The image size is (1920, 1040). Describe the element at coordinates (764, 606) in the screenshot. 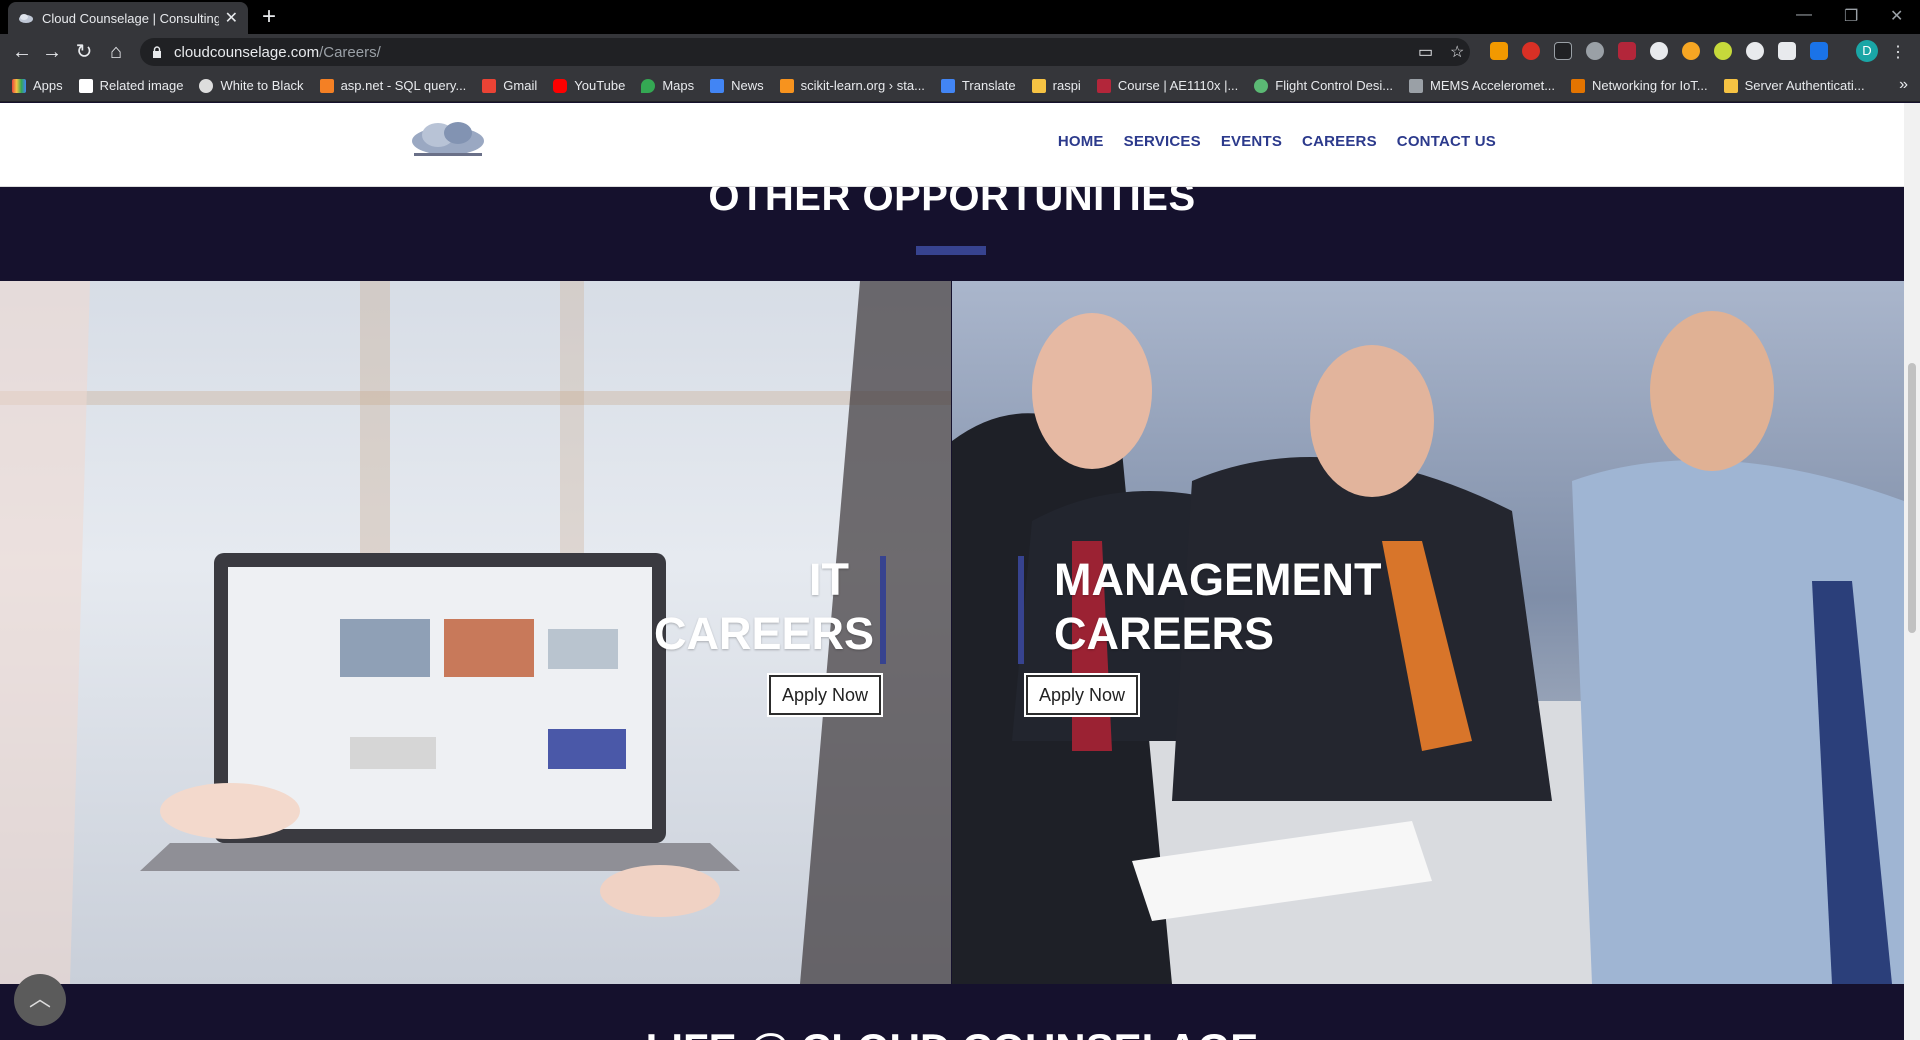

I see `it-careers-heading: IT CAREERS` at that location.